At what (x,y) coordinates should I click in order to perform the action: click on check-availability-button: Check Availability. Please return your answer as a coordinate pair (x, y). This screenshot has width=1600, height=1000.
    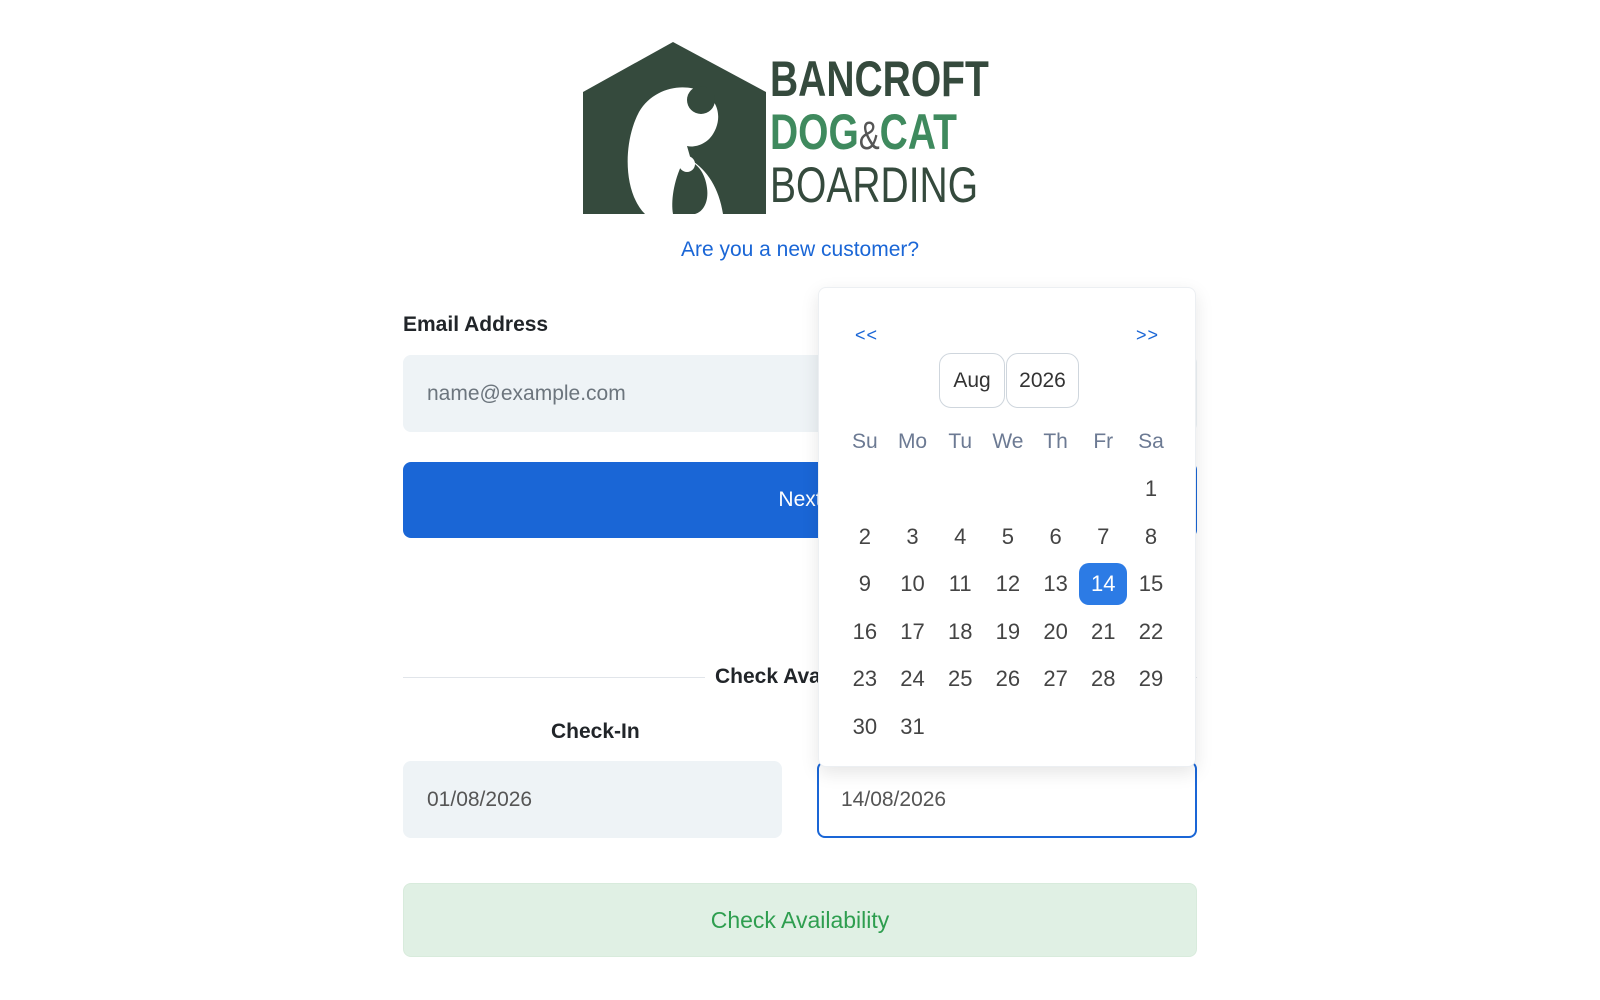
    Looking at the image, I should click on (800, 920).